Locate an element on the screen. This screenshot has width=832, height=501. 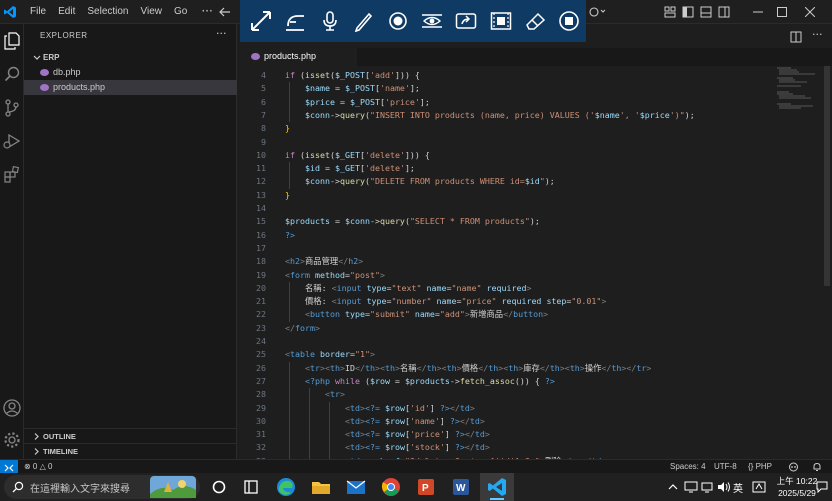
folder-erp: ERP is located at coordinates (130, 58).